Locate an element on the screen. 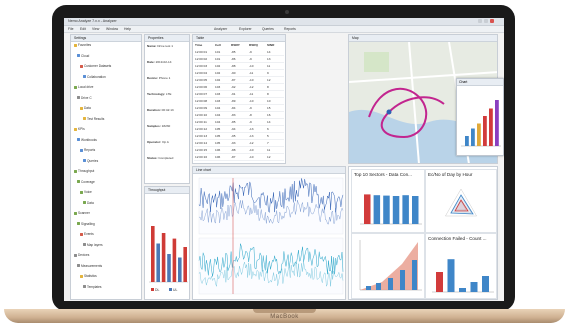  table-cell: 12:00:10 is located at coordinates (201, 115).